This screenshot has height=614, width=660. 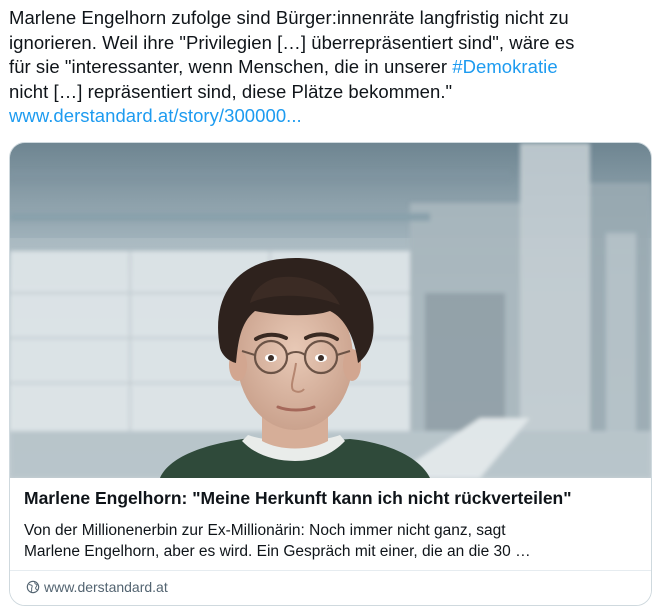 What do you see at coordinates (504, 66) in the screenshot?
I see `hashtag-link: #Demokratie` at bounding box center [504, 66].